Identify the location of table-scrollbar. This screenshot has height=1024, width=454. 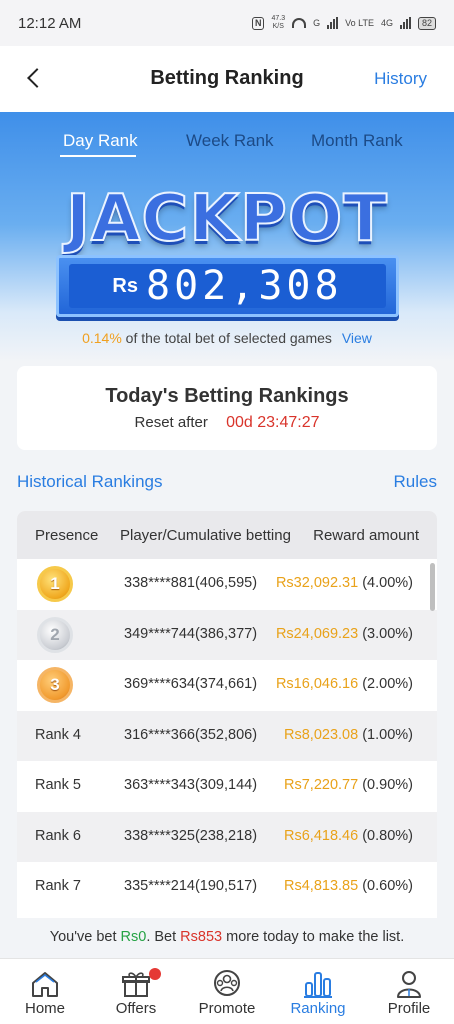
(432, 587).